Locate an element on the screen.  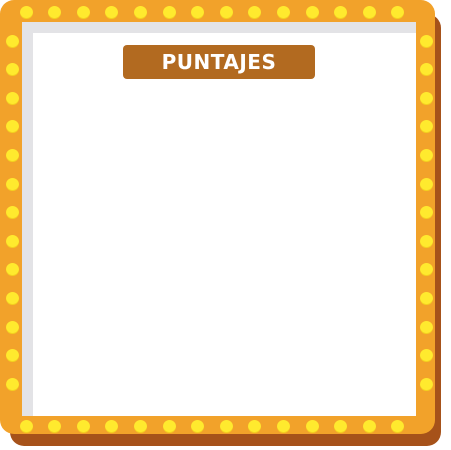
title-plate: PUNTAJES is located at coordinates (219, 62).